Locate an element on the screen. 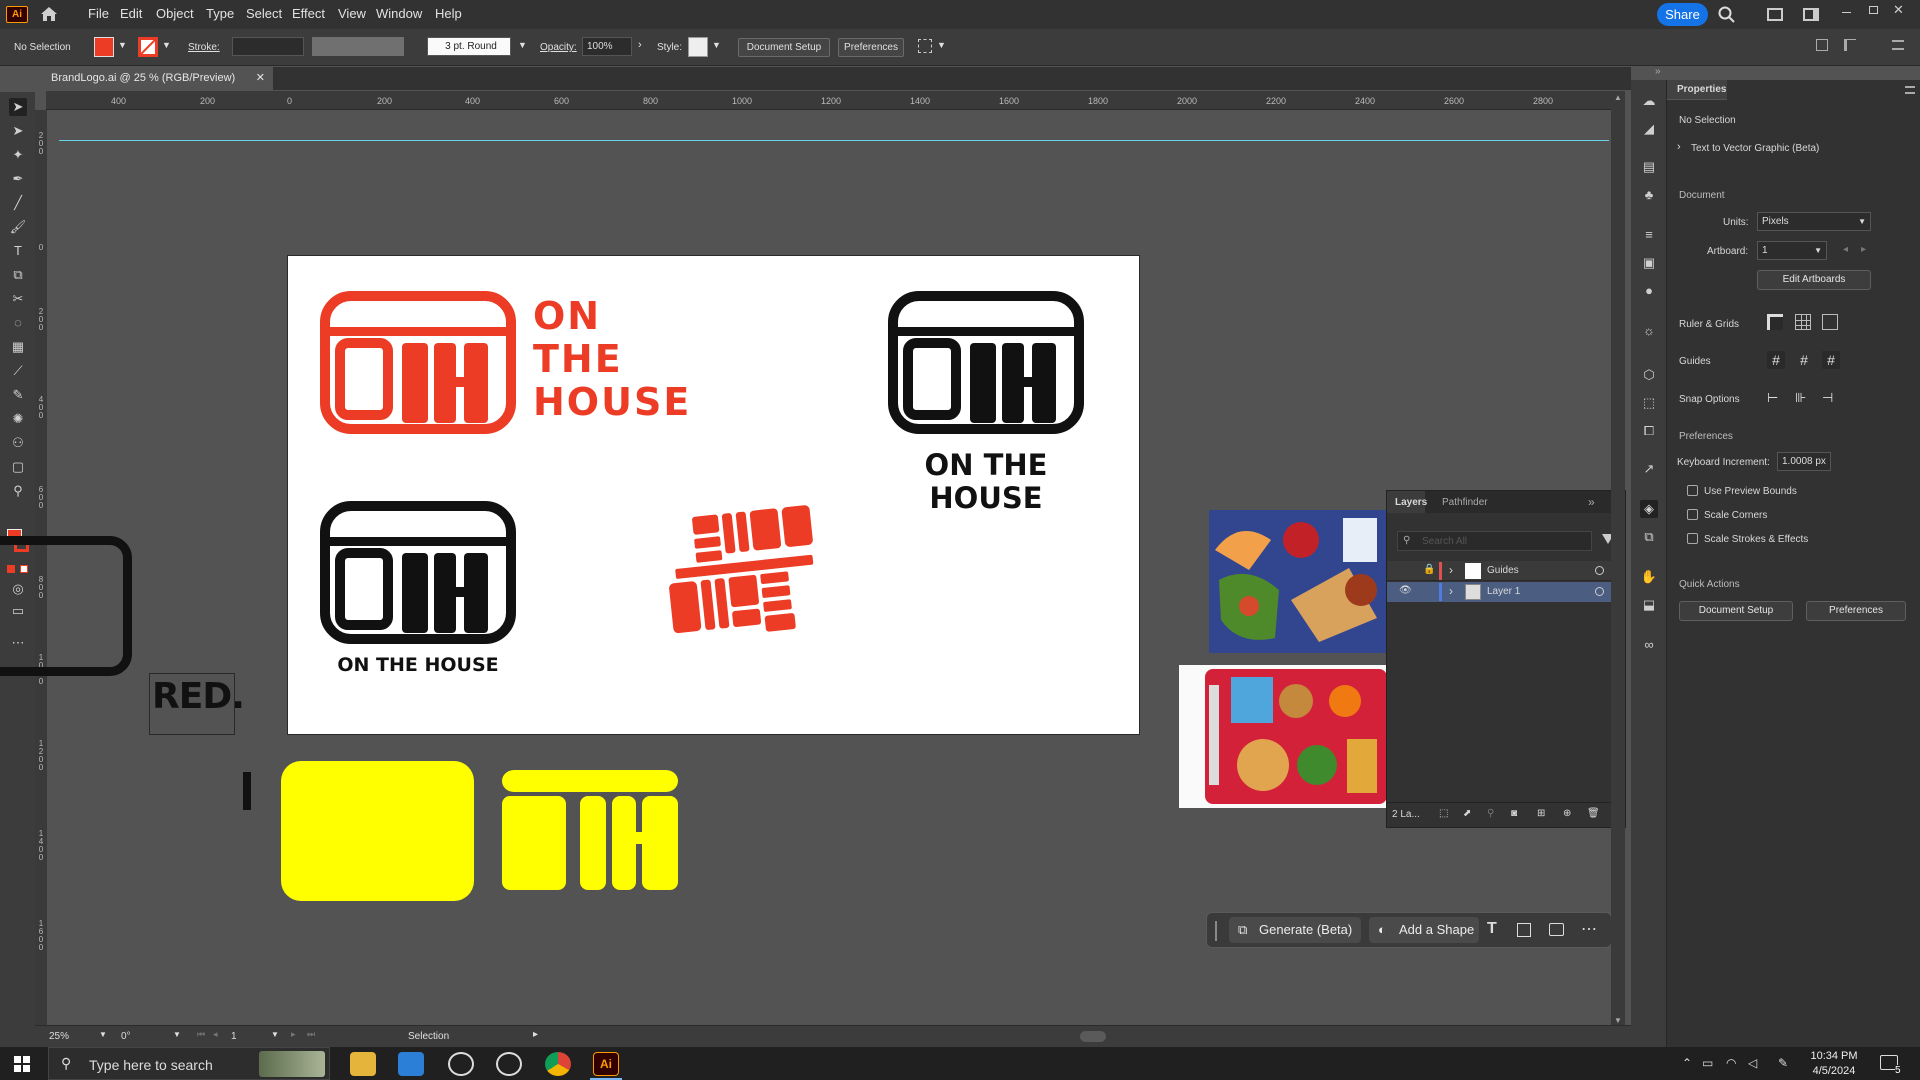 This screenshot has height=1080, width=1920. text-to-vector-row: › Text to Vector Graphic (Beta) is located at coordinates (1794, 149).